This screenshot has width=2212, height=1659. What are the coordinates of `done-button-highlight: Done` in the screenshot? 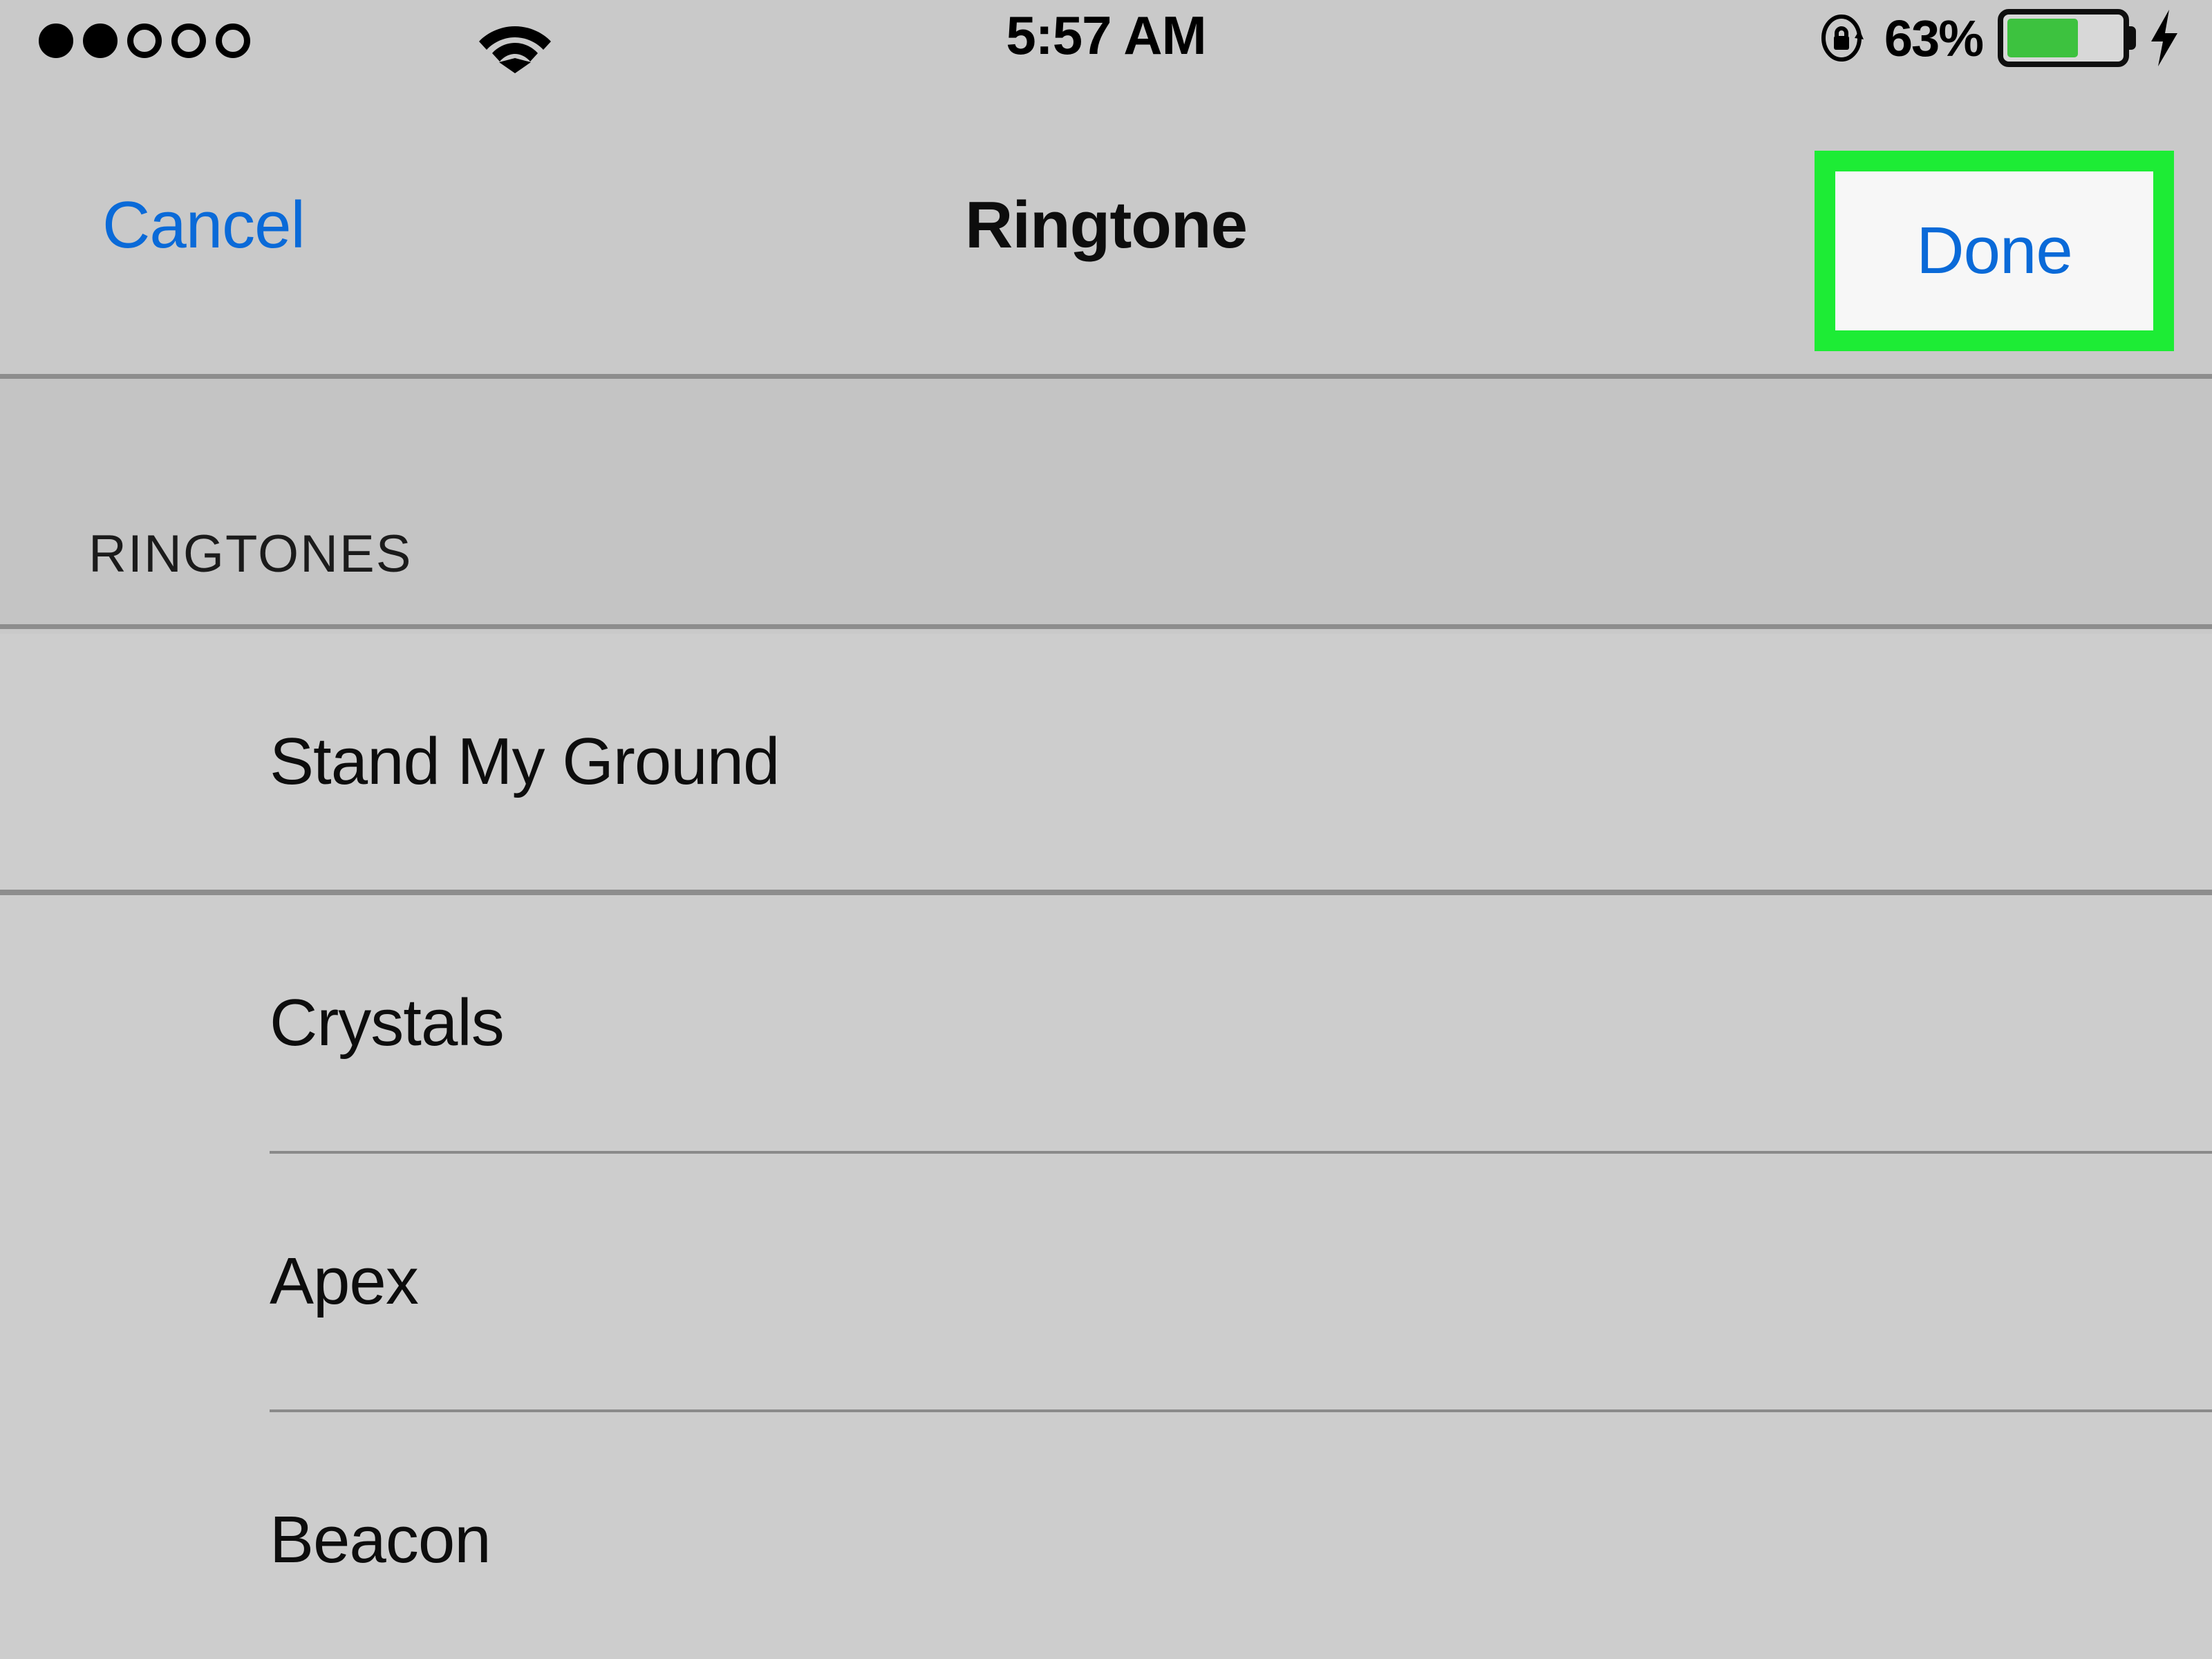 It's located at (1994, 251).